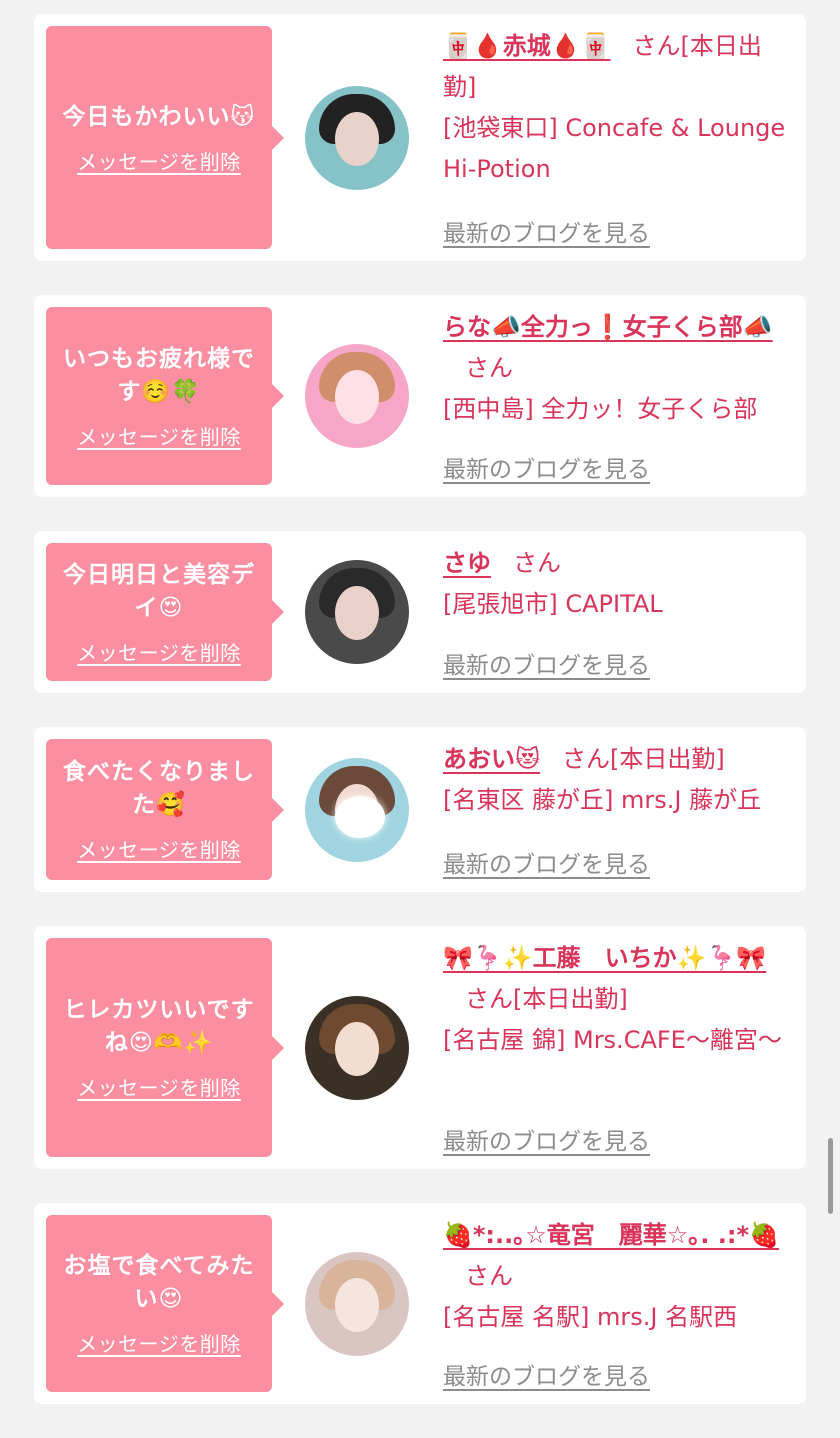 This screenshot has height=1438, width=840. I want to click on message-bubble: いつもお疲れ様です☺️🍀 メッセージを削除, so click(165, 396).